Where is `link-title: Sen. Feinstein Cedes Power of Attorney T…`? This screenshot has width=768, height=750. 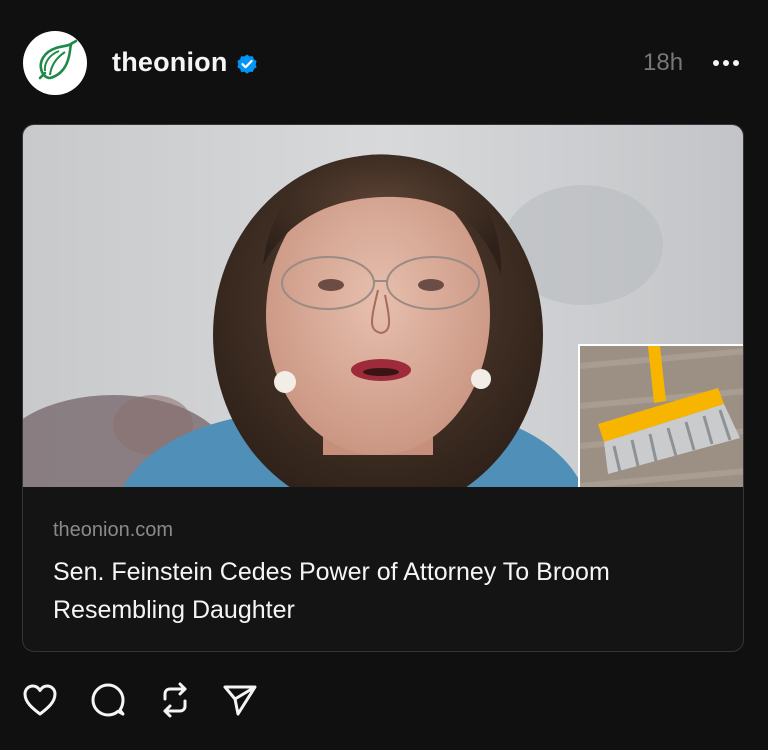
link-title: Sen. Feinstein Cedes Power of Attorney T… is located at coordinates (331, 591).